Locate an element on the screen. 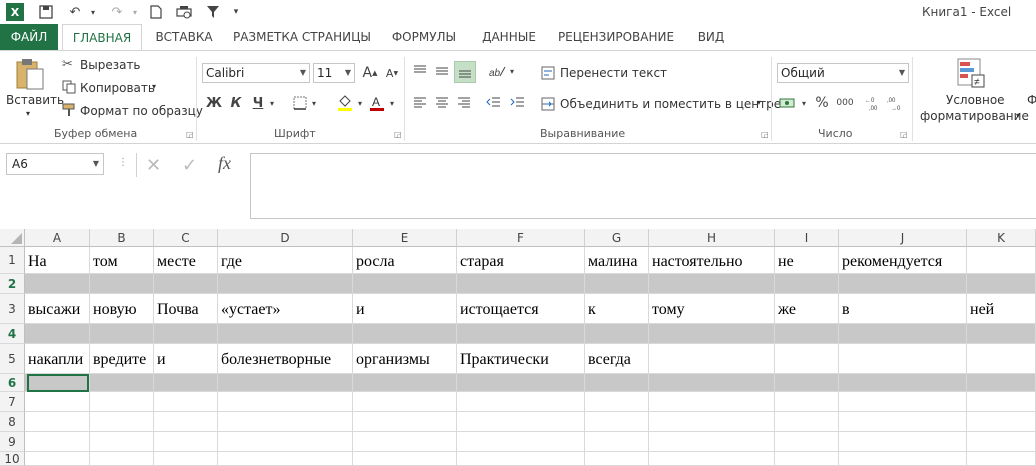 This screenshot has height=466, width=1036. cell-h5 is located at coordinates (712, 359).